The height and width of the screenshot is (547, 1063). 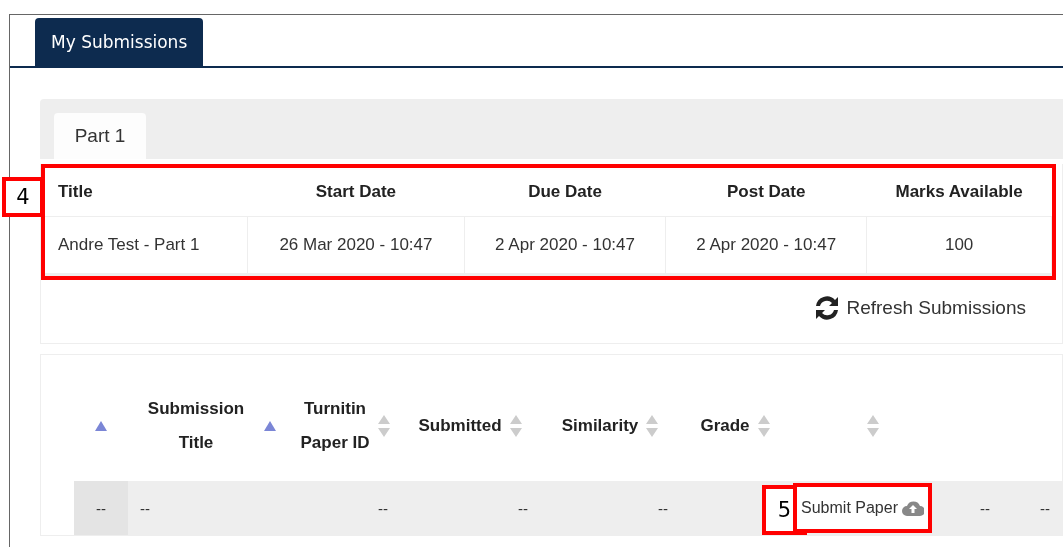 What do you see at coordinates (766, 192) in the screenshot?
I see `column-header: Post Date` at bounding box center [766, 192].